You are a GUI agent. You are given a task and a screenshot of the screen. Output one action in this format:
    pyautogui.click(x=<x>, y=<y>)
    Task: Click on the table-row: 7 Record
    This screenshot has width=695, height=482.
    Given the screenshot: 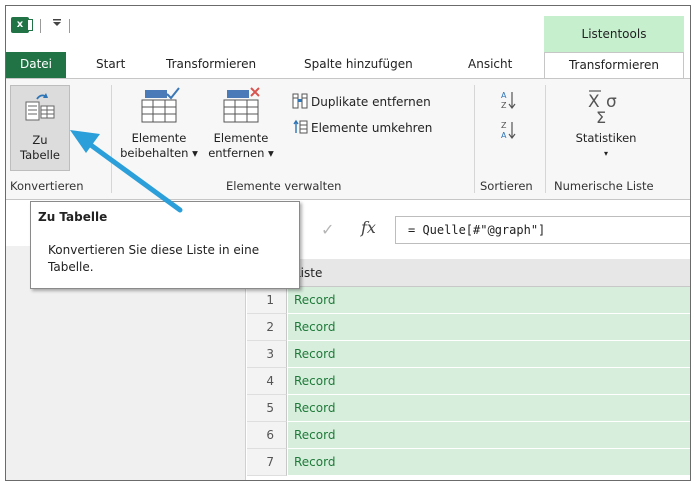 What is the action you would take?
    pyautogui.click(x=468, y=462)
    